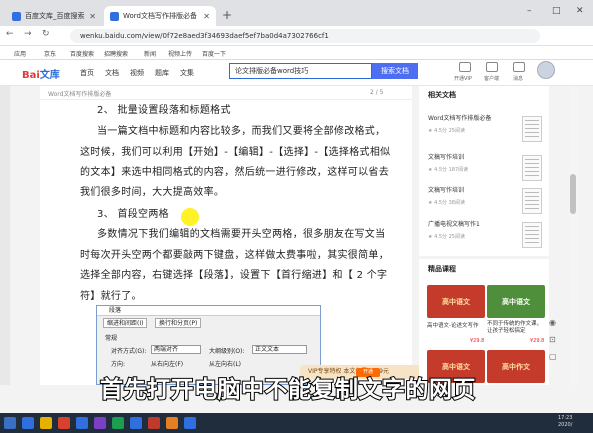 Image resolution: width=593 pixels, height=433 pixels. I want to click on side-tool-icon: ◉, so click(554, 322).